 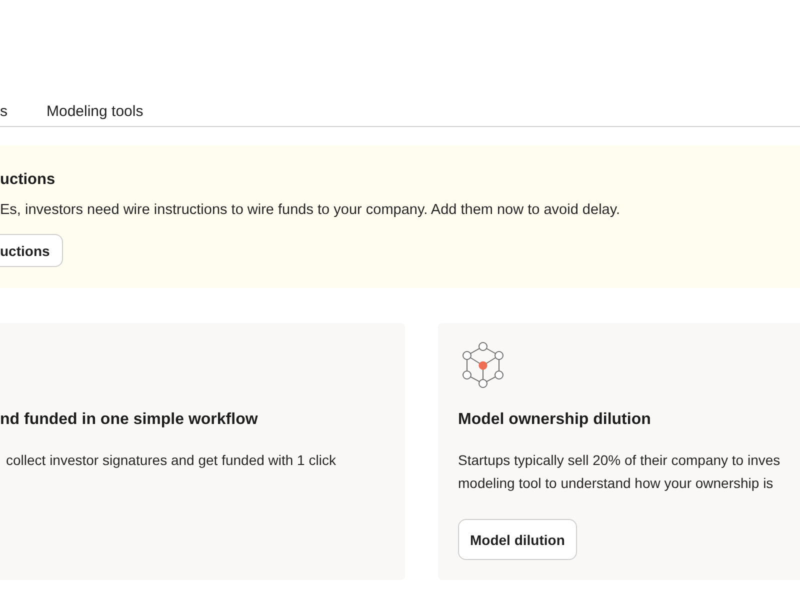 I want to click on banner-button: uctions, so click(x=31, y=250).